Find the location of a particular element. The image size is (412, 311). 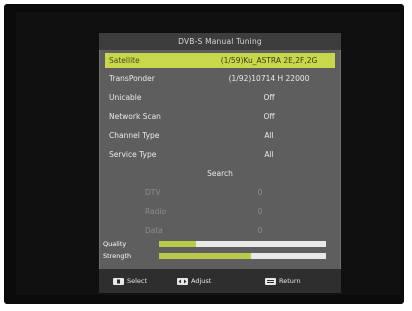

quality-meter: Quality is located at coordinates (220, 244).